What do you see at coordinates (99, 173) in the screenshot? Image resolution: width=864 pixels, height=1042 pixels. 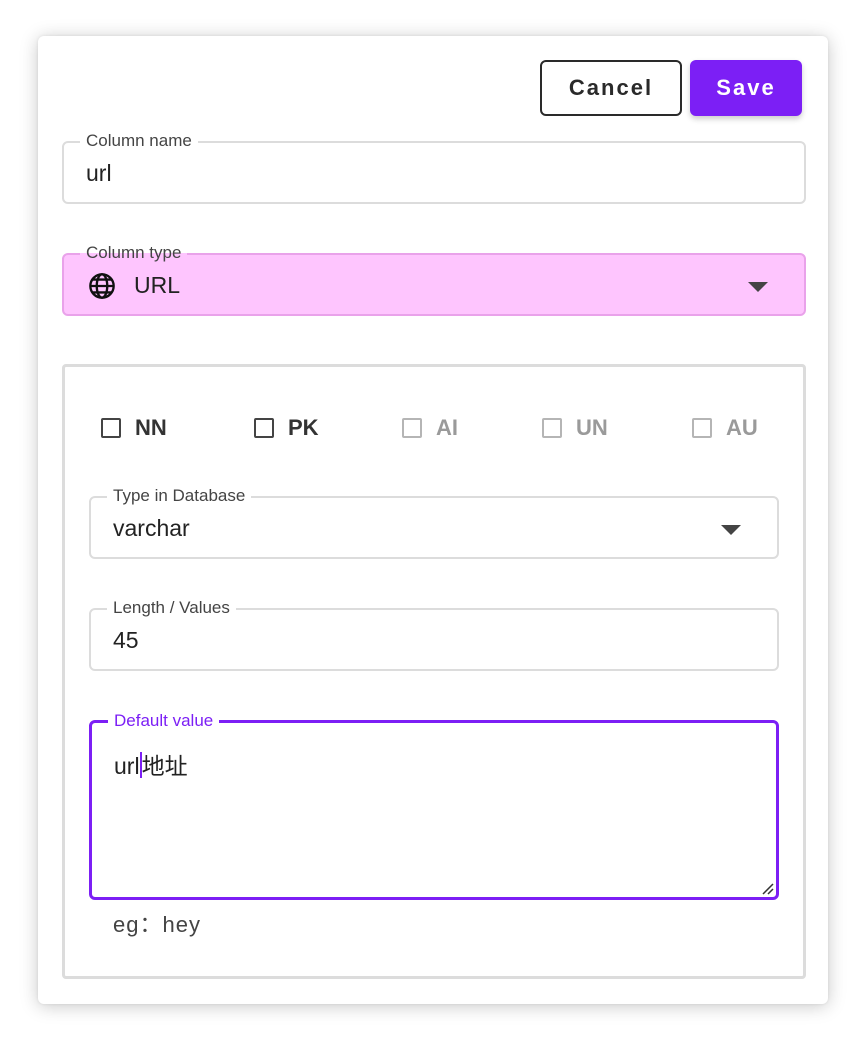 I see `column-name-value: url` at bounding box center [99, 173].